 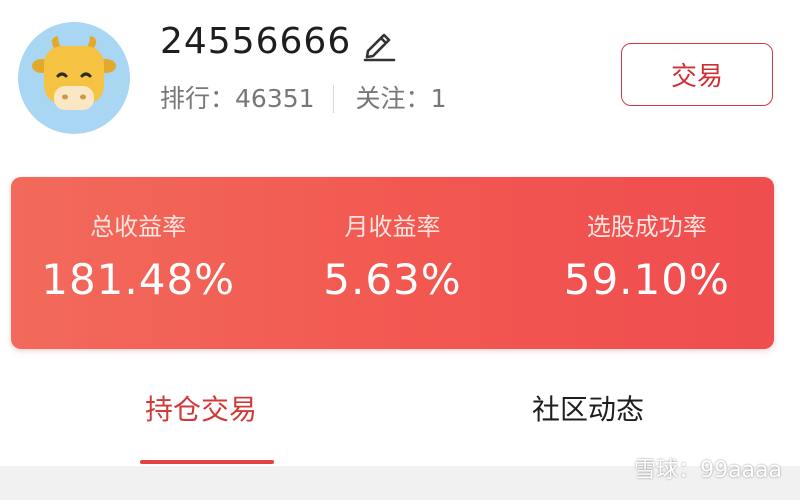 I want to click on username: 24556666, so click(x=256, y=41).